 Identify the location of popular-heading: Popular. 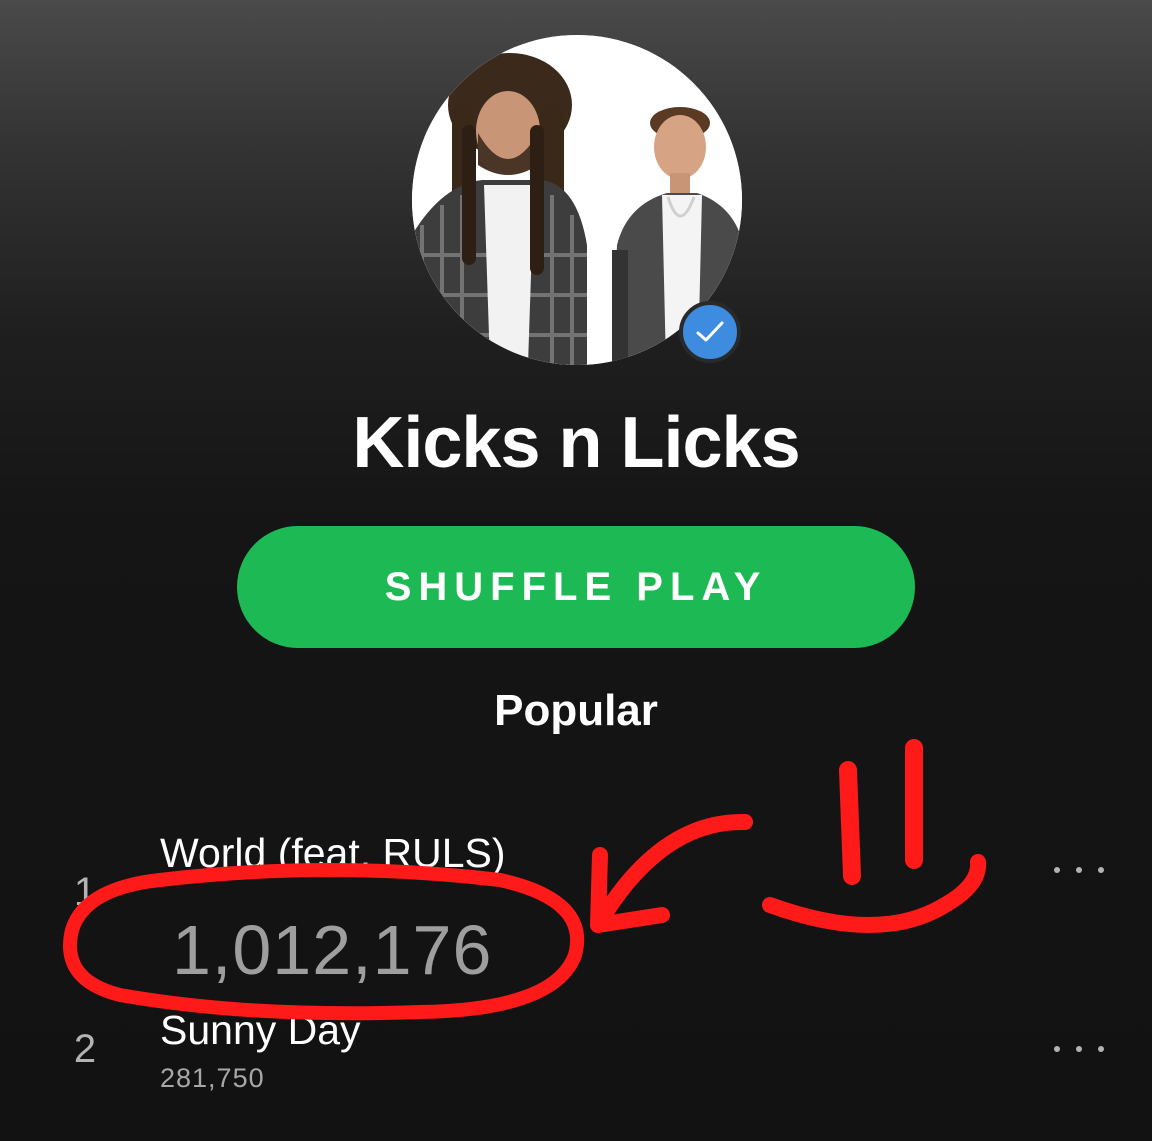
(576, 710).